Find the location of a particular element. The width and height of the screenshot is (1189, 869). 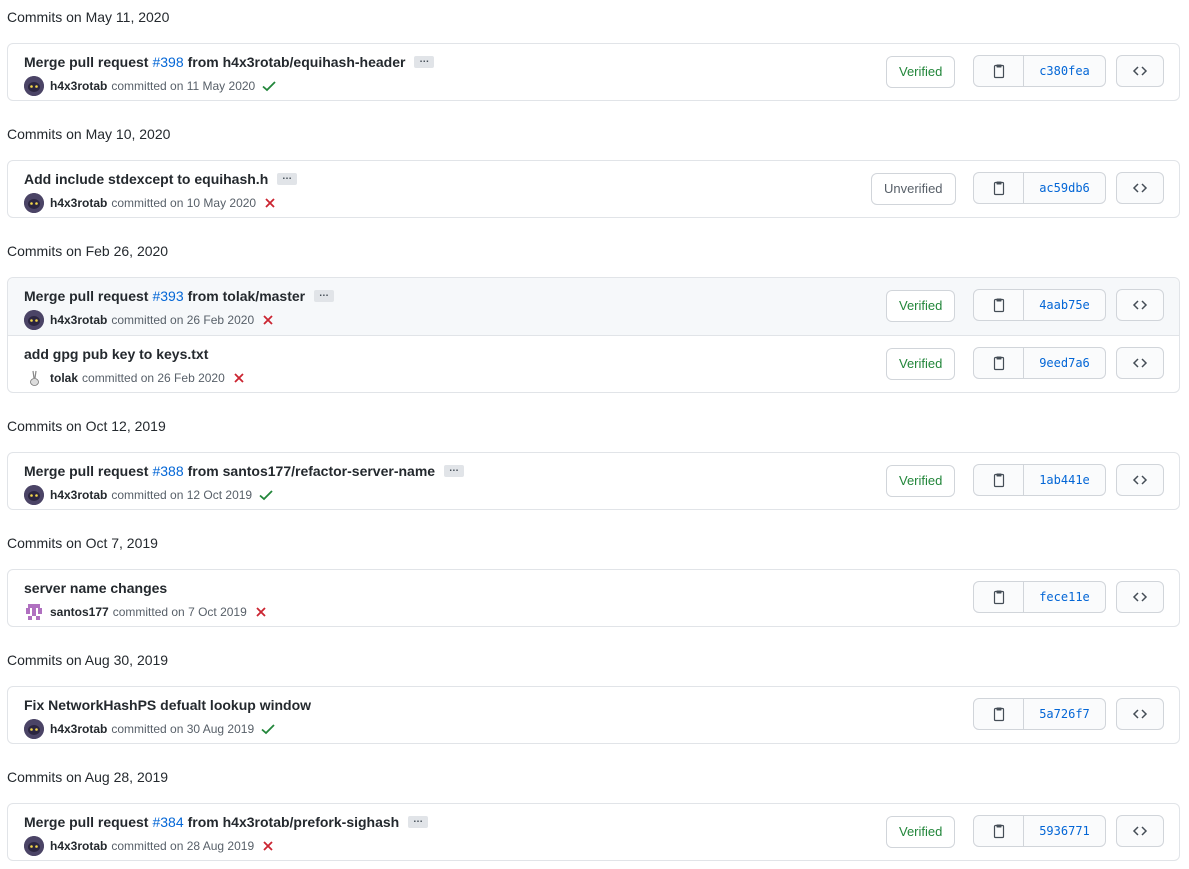

x-icon is located at coordinates (268, 846).